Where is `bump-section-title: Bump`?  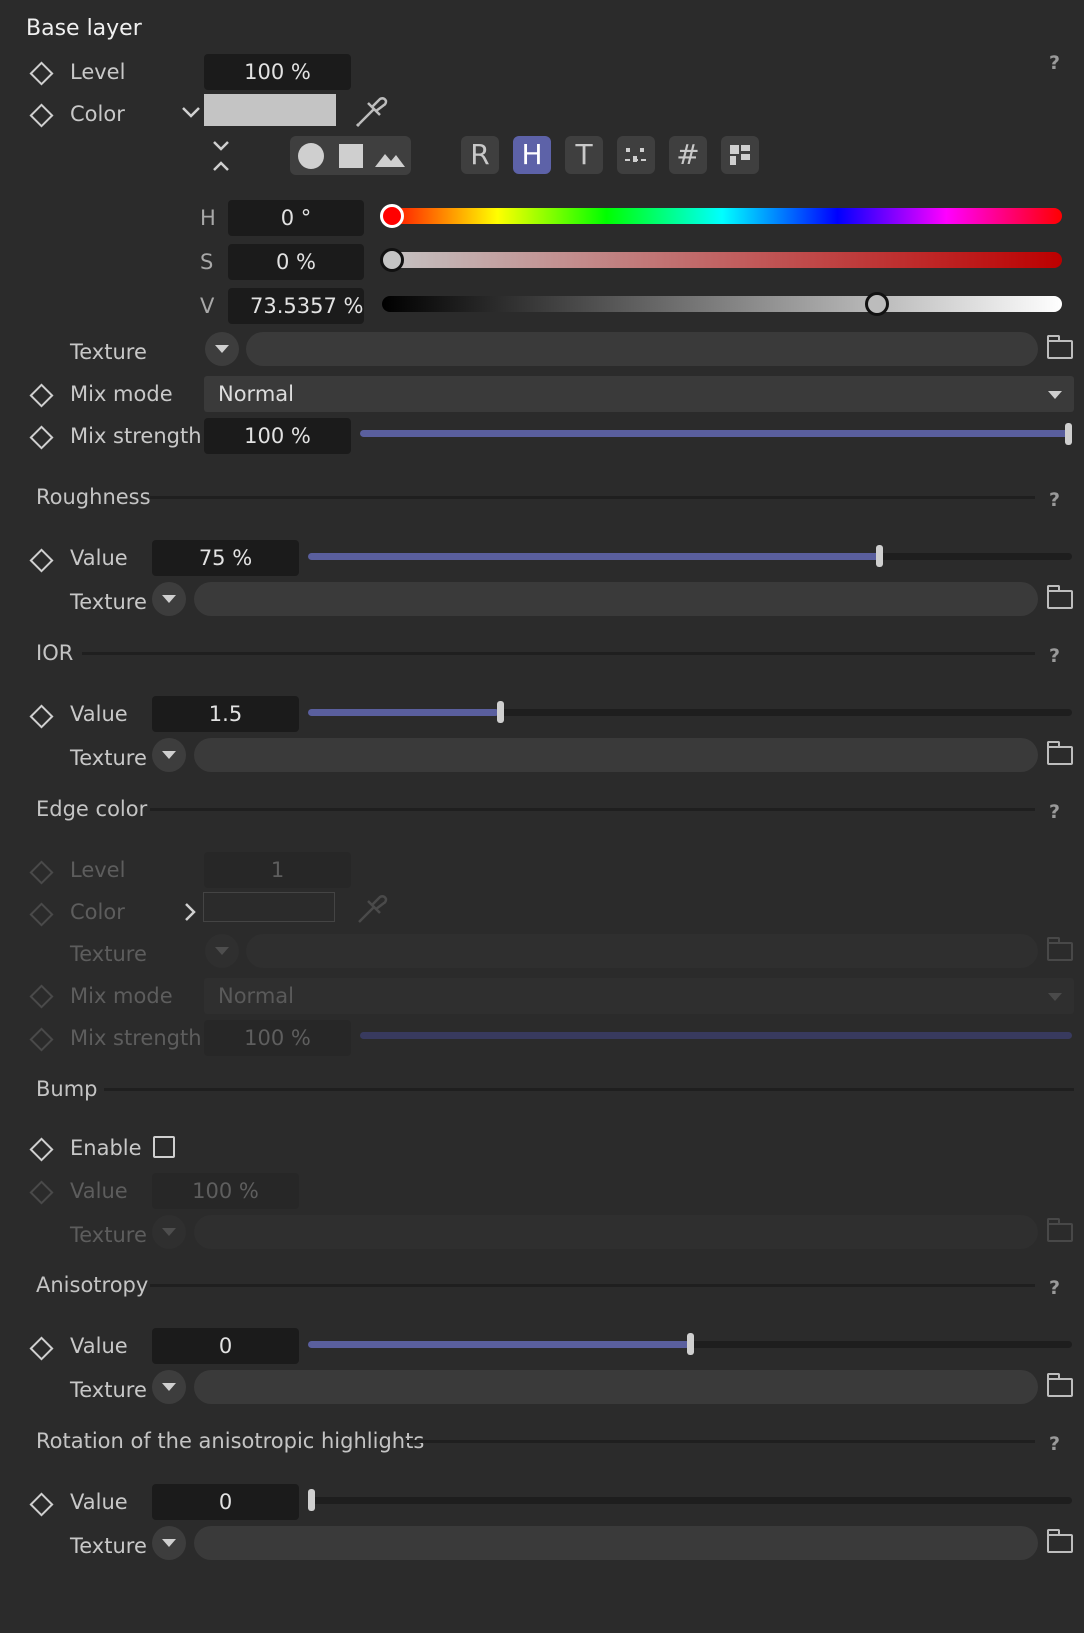 bump-section-title: Bump is located at coordinates (67, 1089).